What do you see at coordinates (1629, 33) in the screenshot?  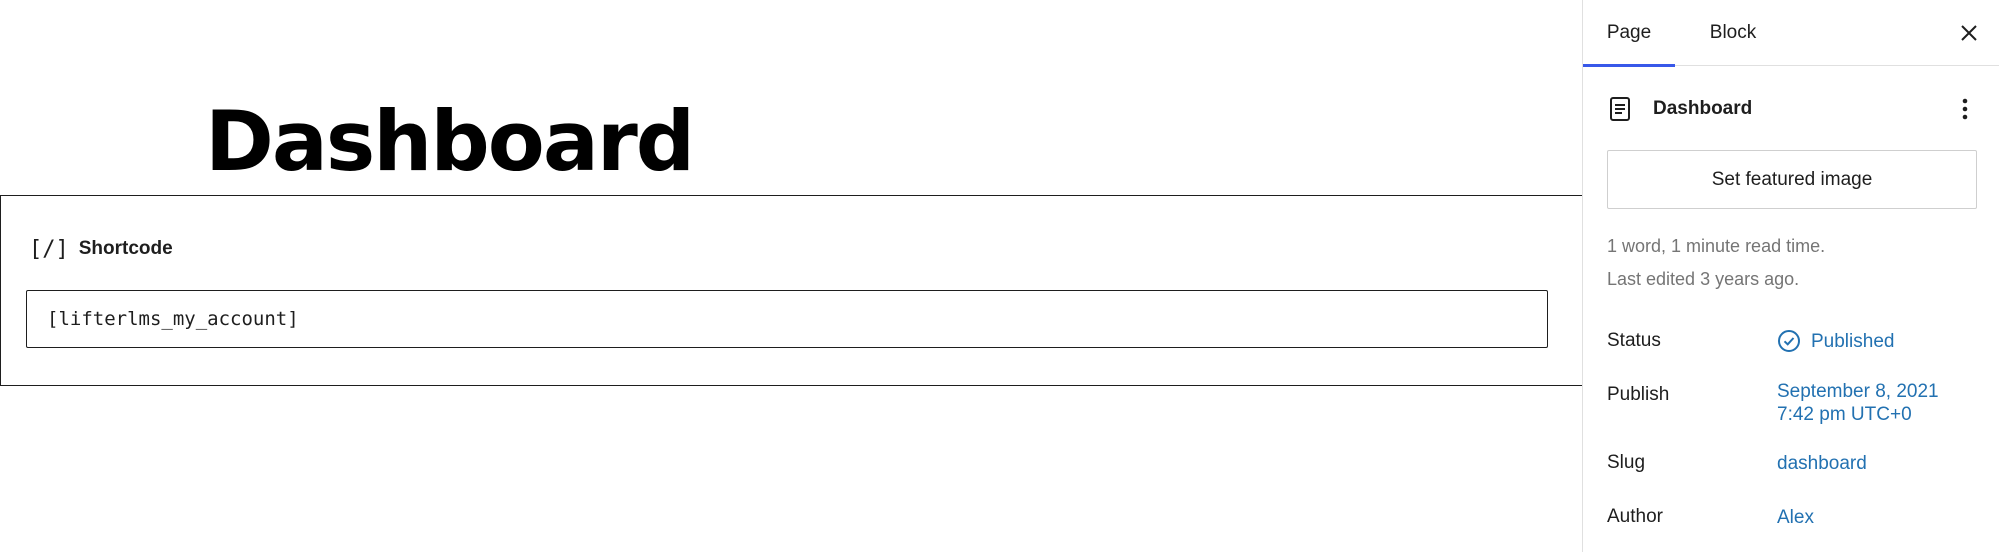 I see `tab-page: Page` at bounding box center [1629, 33].